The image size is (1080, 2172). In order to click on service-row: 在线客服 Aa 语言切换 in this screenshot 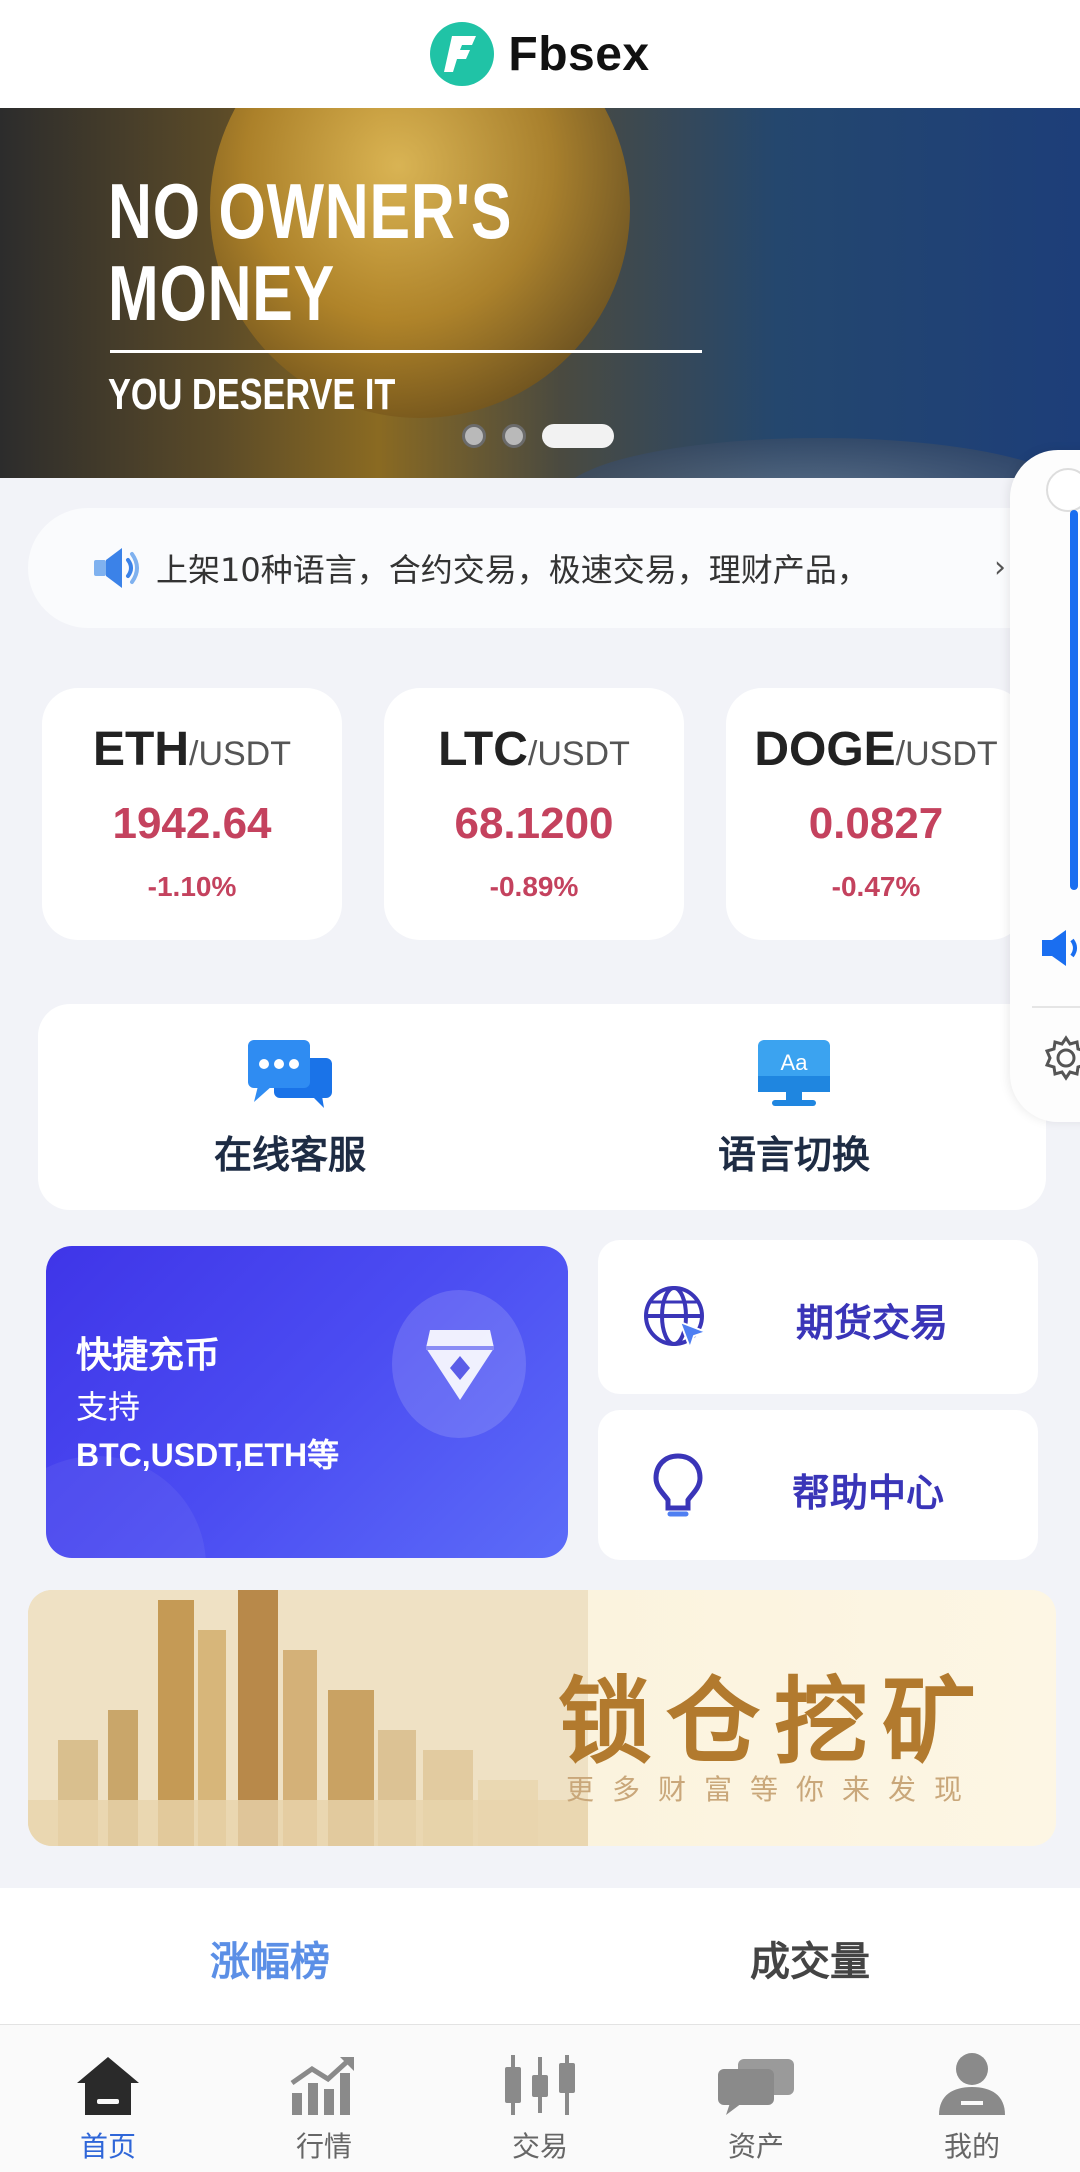, I will do `click(542, 1107)`.